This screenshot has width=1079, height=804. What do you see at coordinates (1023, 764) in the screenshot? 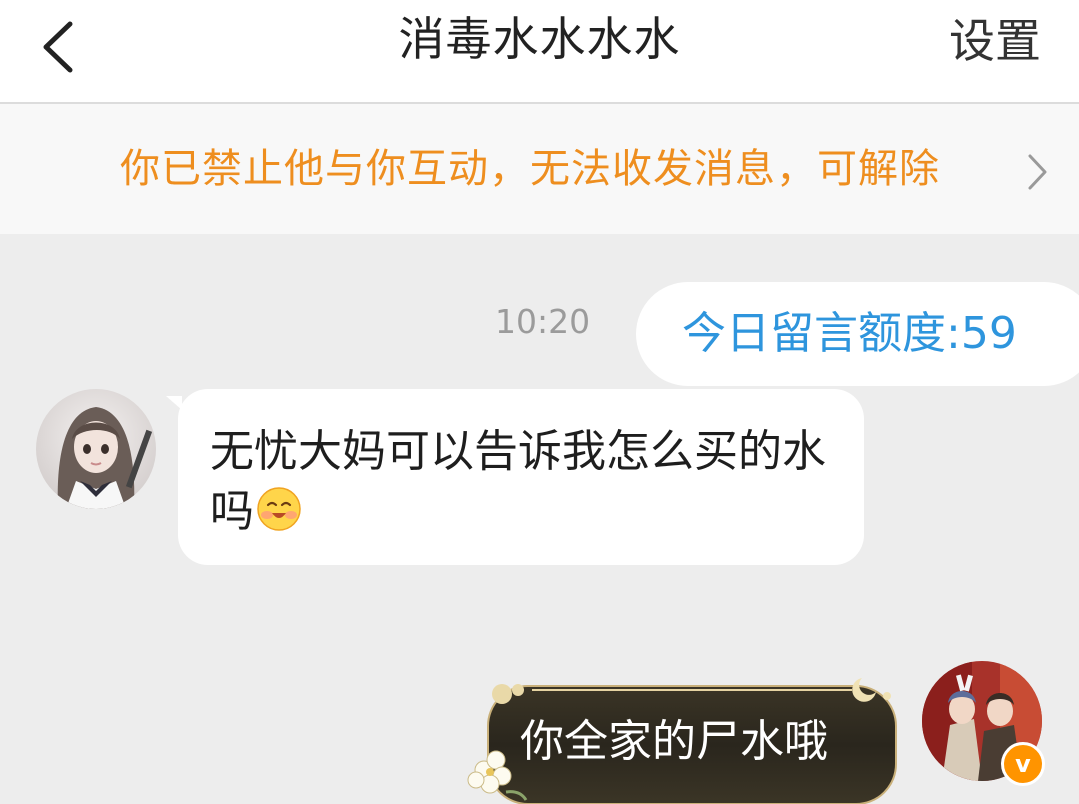
I see `vip-badge: v` at bounding box center [1023, 764].